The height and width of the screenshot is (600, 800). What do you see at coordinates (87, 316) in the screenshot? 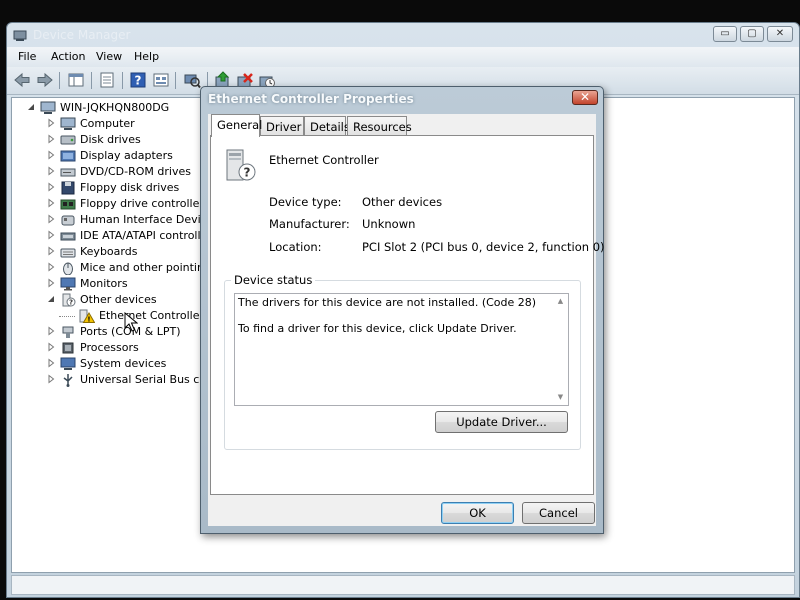
I see `warning-device-icon: !` at bounding box center [87, 316].